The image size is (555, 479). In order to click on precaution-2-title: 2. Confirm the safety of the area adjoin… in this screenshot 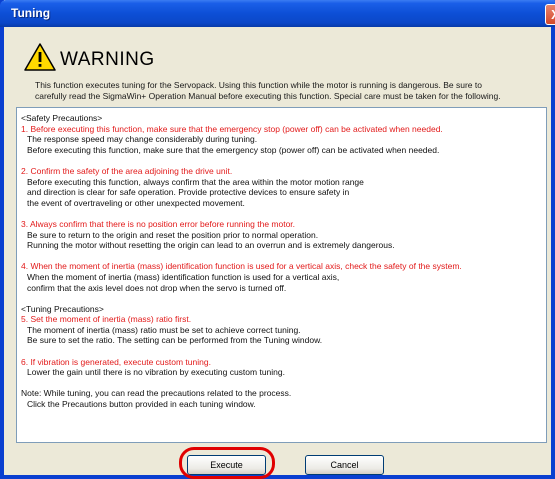, I will do `click(127, 170)`.